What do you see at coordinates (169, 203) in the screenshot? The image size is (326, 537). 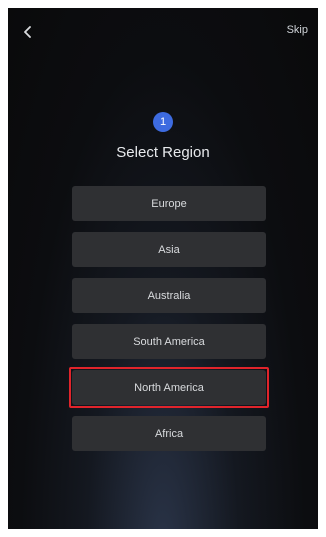 I see `region-option-europe: Europe` at bounding box center [169, 203].